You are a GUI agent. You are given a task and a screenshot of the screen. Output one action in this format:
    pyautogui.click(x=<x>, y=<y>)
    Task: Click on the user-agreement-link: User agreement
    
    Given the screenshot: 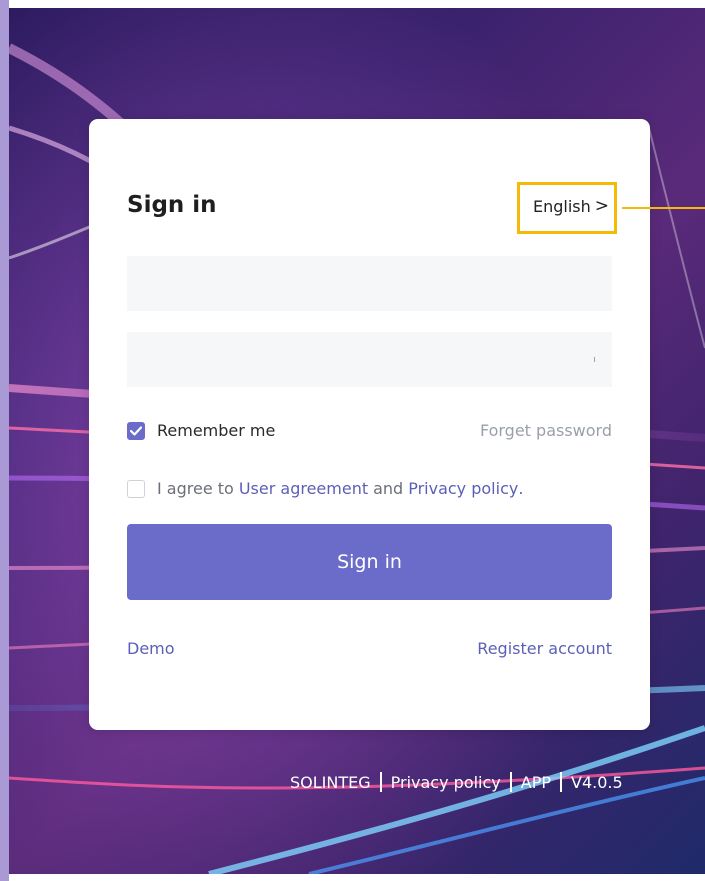 What is the action you would take?
    pyautogui.click(x=303, y=488)
    